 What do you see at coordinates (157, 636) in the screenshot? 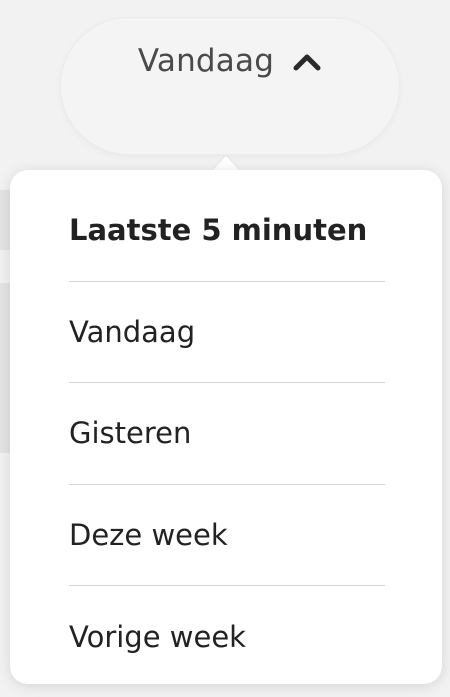
I see `menu-item-label: Vorige week` at bounding box center [157, 636].